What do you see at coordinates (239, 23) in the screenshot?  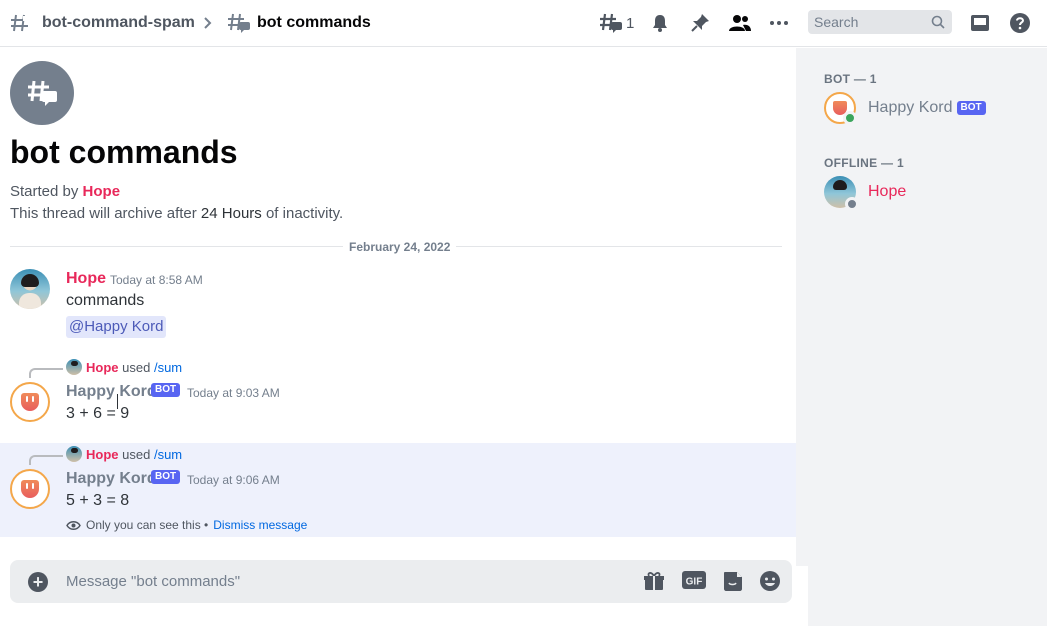 I see `thread-icon` at bounding box center [239, 23].